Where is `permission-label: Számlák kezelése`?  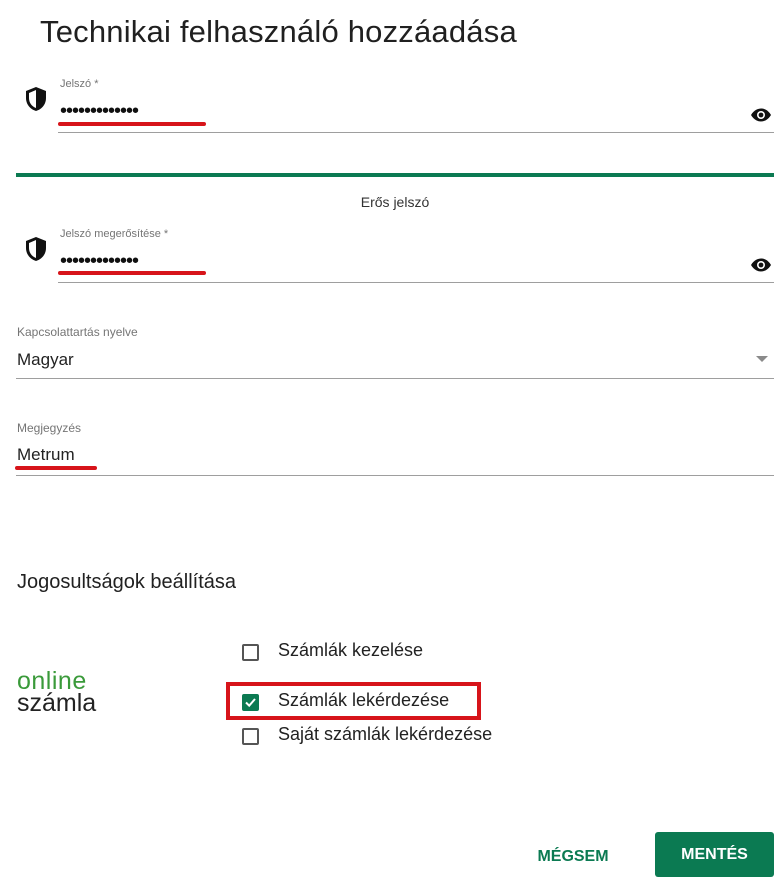 permission-label: Számlák kezelése is located at coordinates (351, 650).